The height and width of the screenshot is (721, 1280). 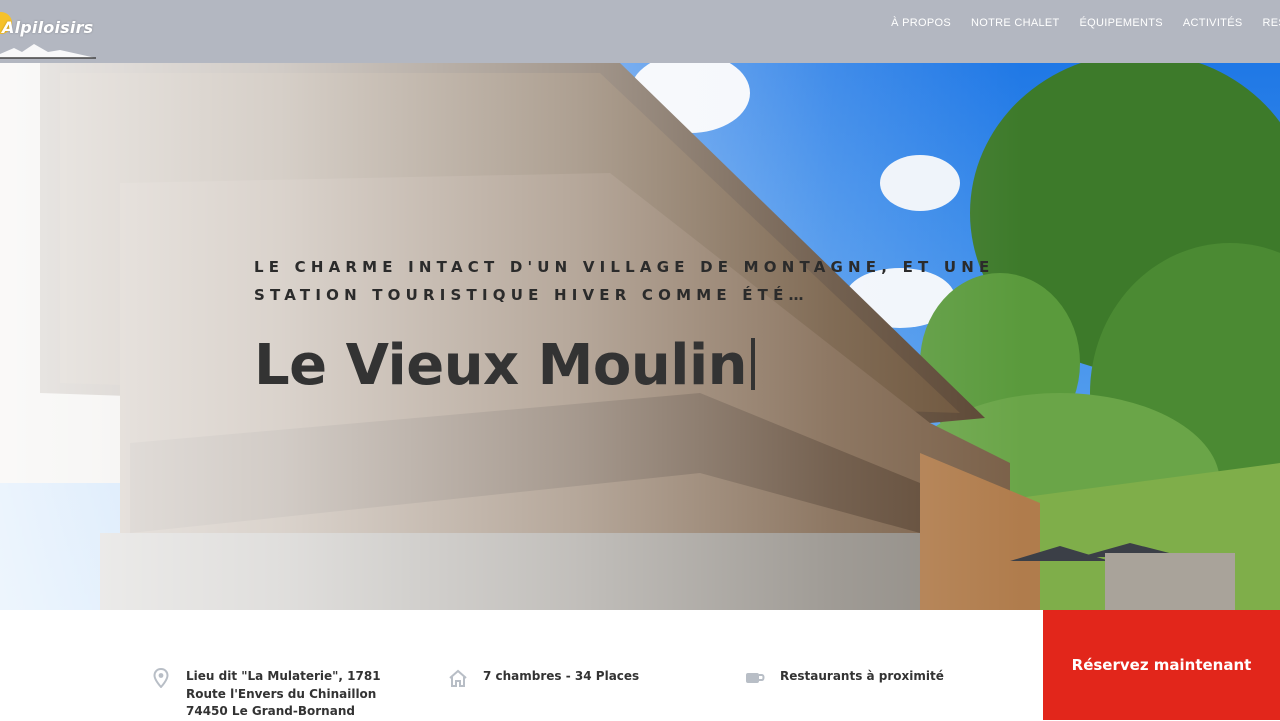 I want to click on restaurants-text: Restaurants à proximité, so click(x=862, y=676).